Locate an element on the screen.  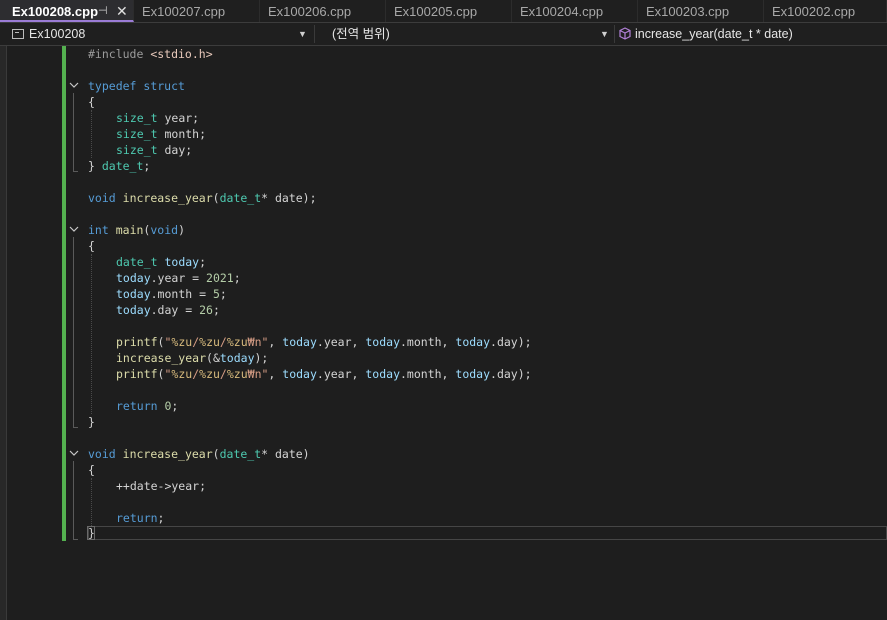
tab-label: Ex100202.cpp is located at coordinates (814, 11).